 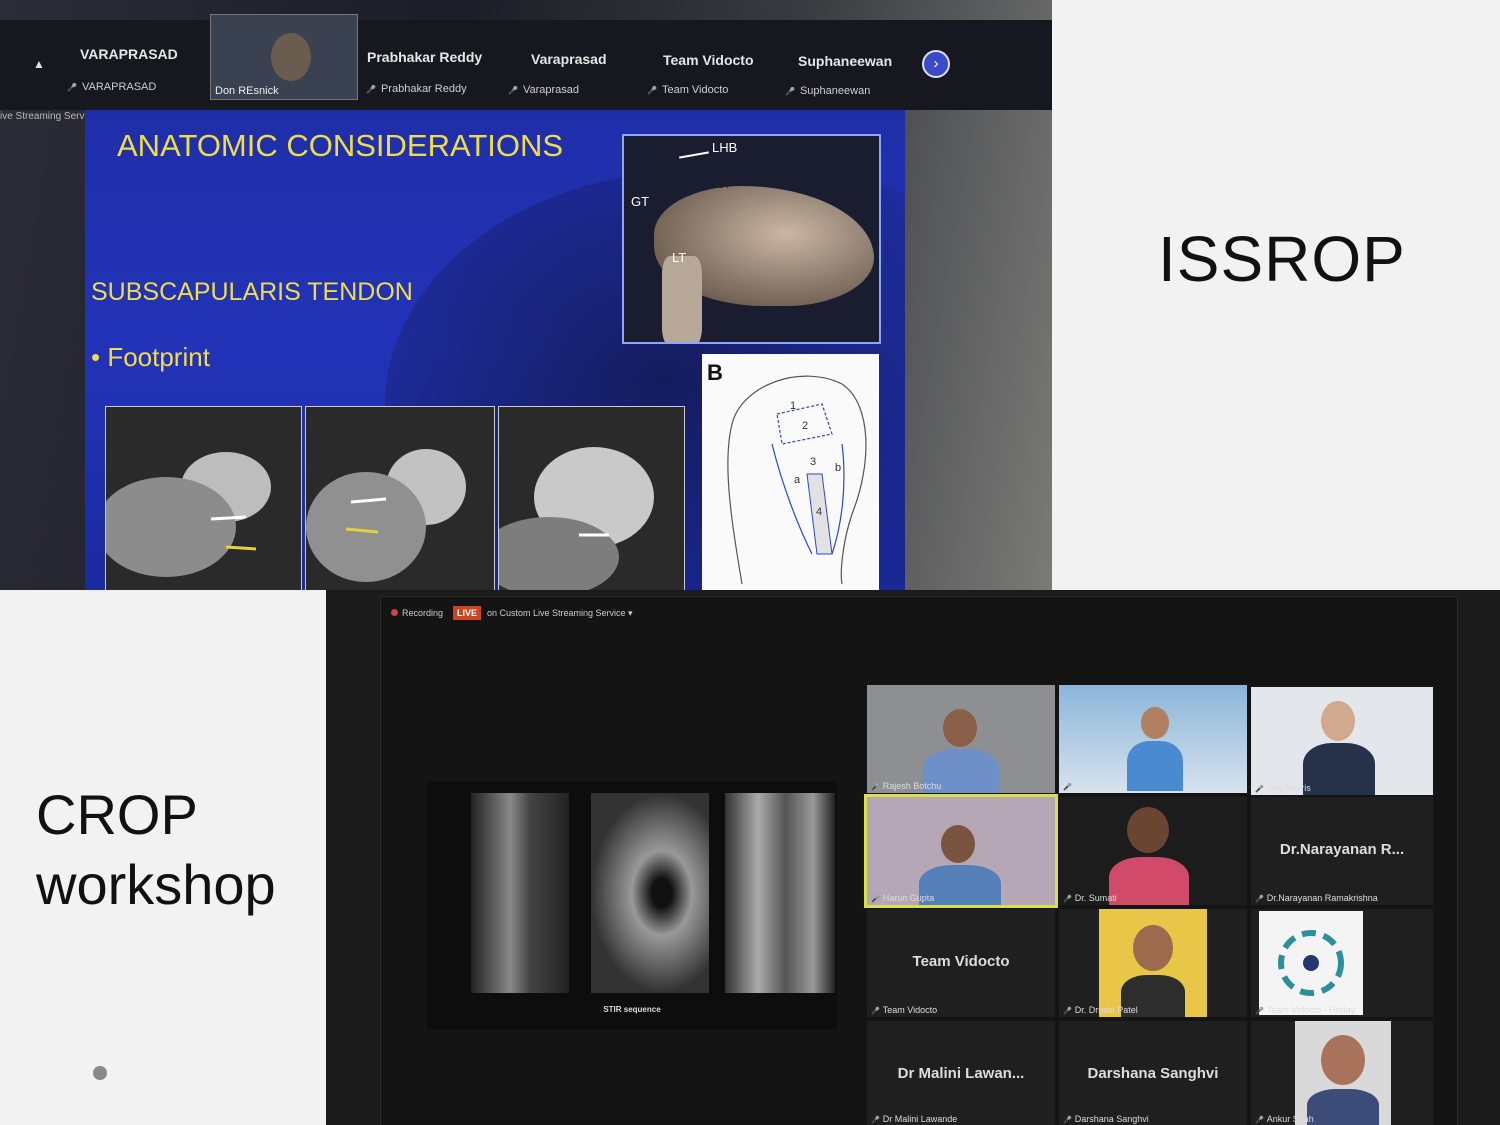 I want to click on participant-label: Don REsnick, so click(x=247, y=91).